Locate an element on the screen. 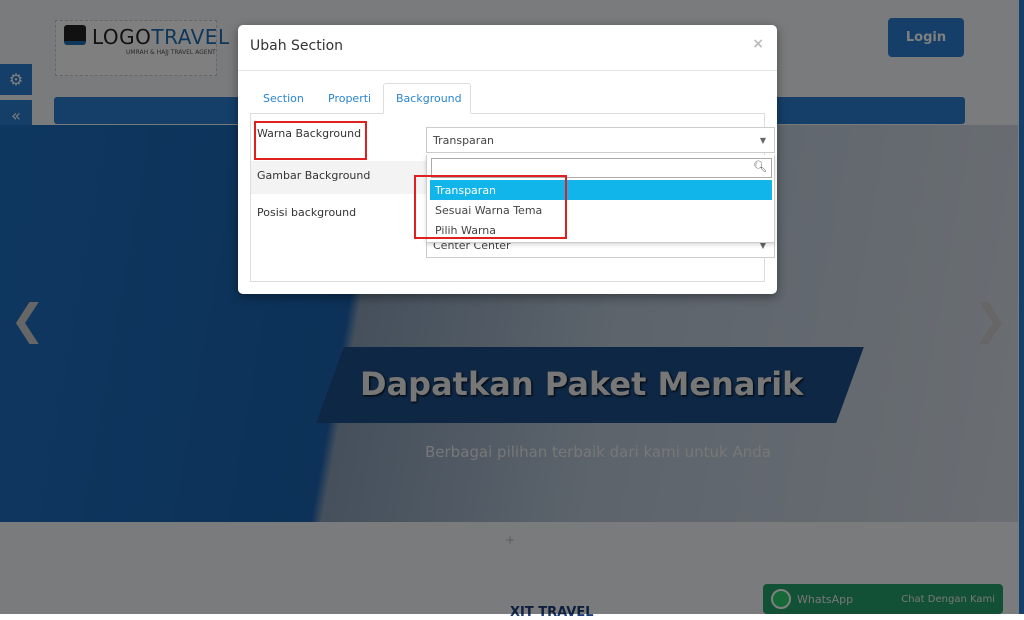 Image resolution: width=1024 pixels, height=620 pixels. annotation-highlight-label is located at coordinates (310, 140).